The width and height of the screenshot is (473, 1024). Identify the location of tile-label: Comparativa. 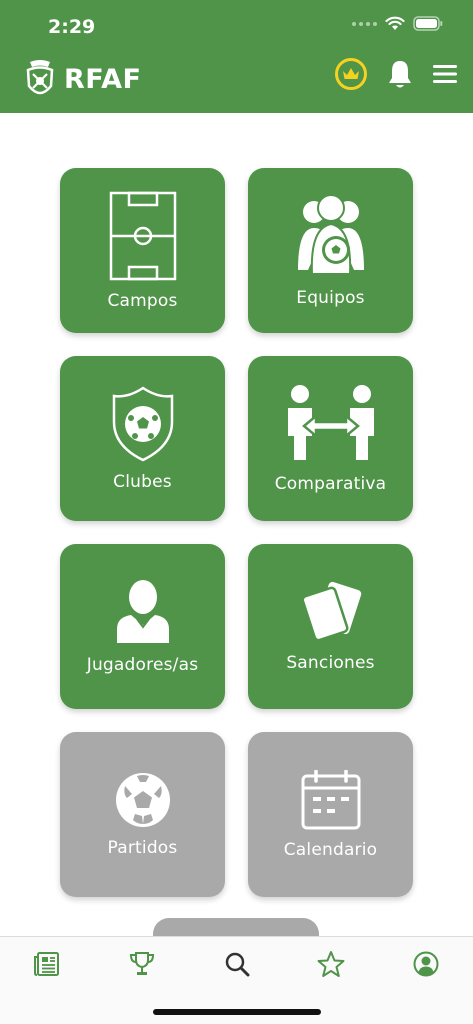
(330, 483).